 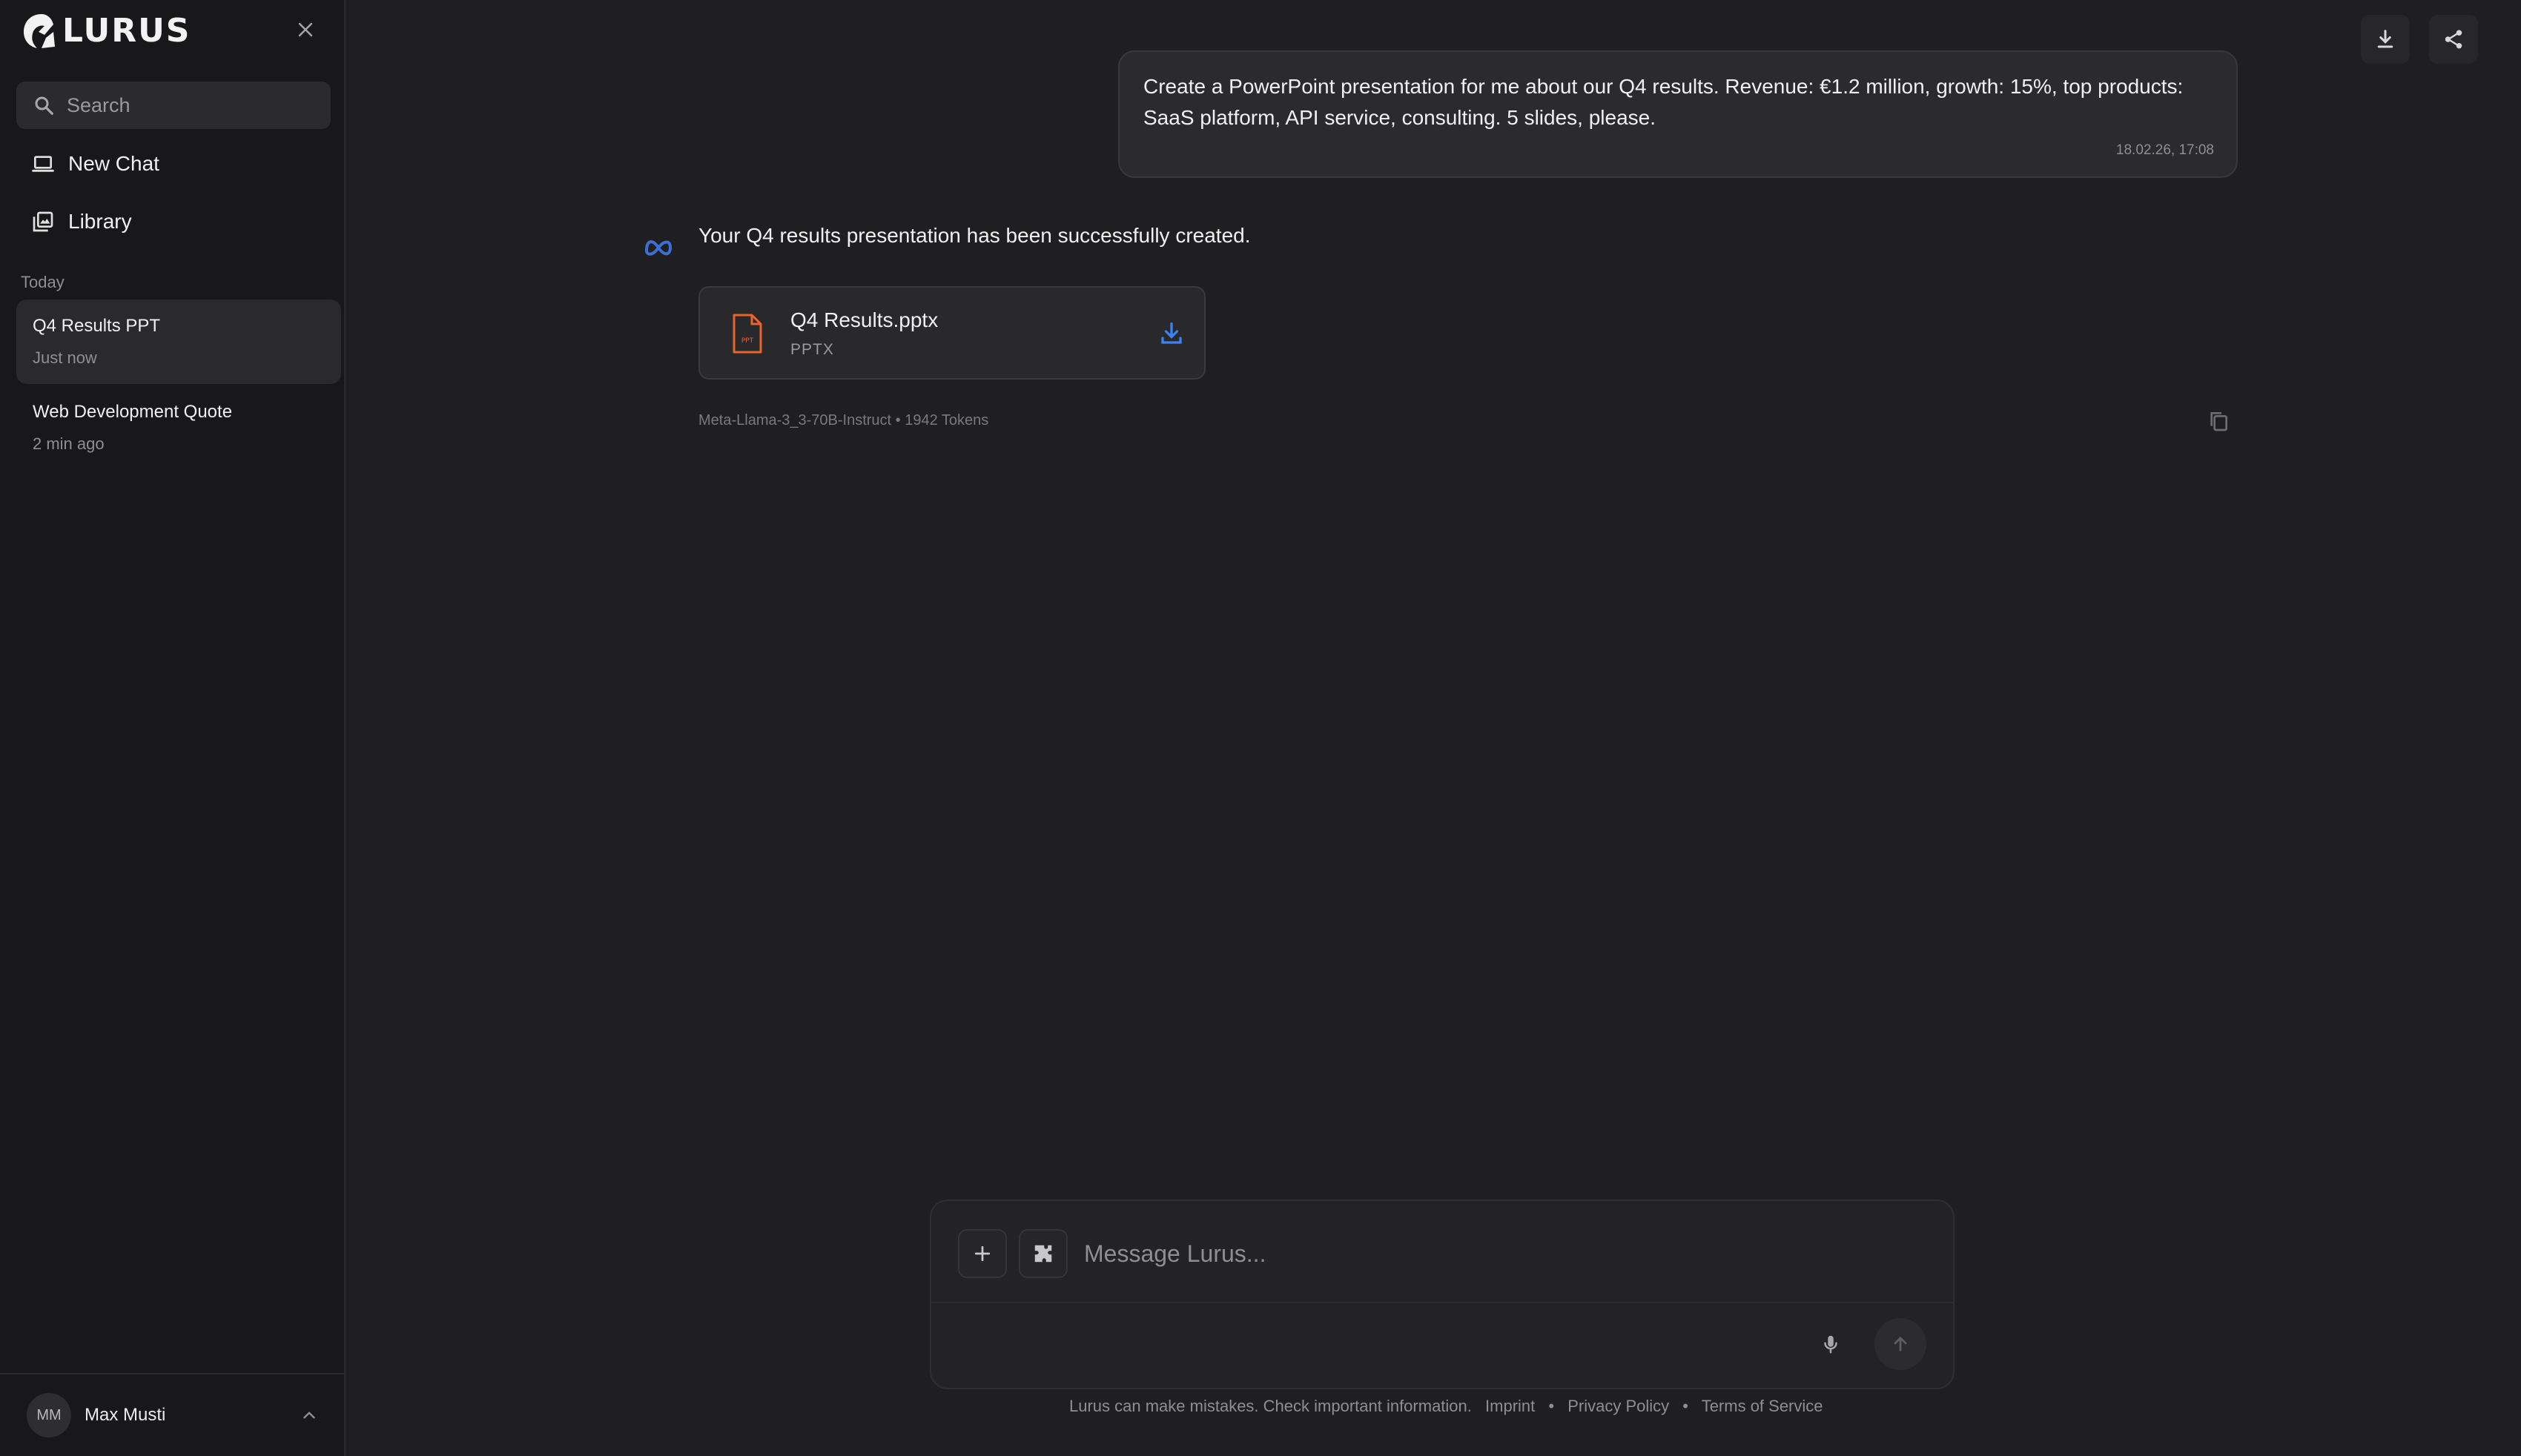 I want to click on brand-logo: LURUS, so click(x=105, y=30).